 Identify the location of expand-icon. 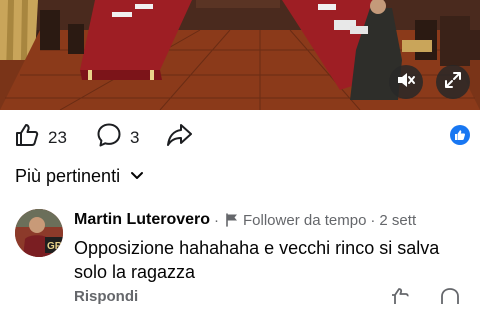
(453, 82).